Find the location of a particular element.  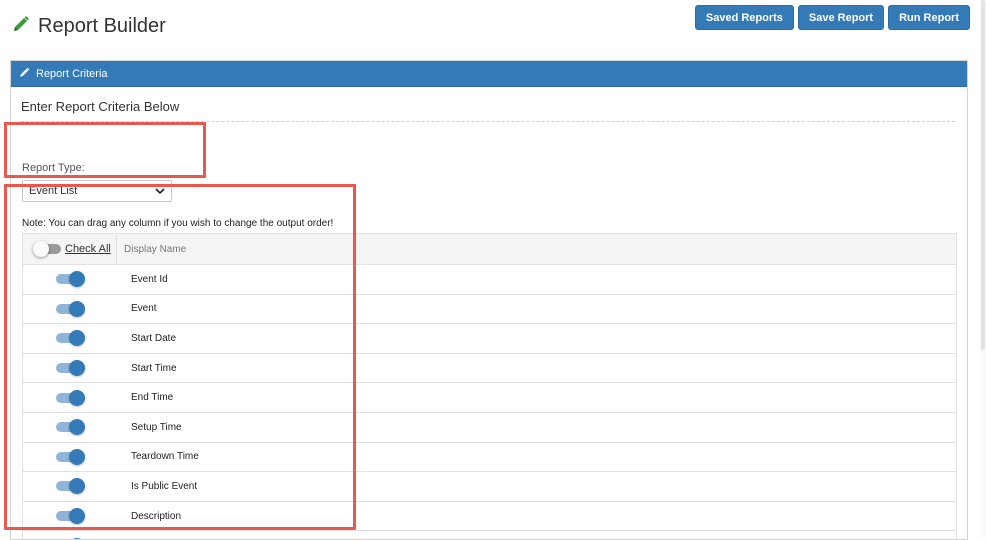

column-display-name: Event Id is located at coordinates (149, 279).